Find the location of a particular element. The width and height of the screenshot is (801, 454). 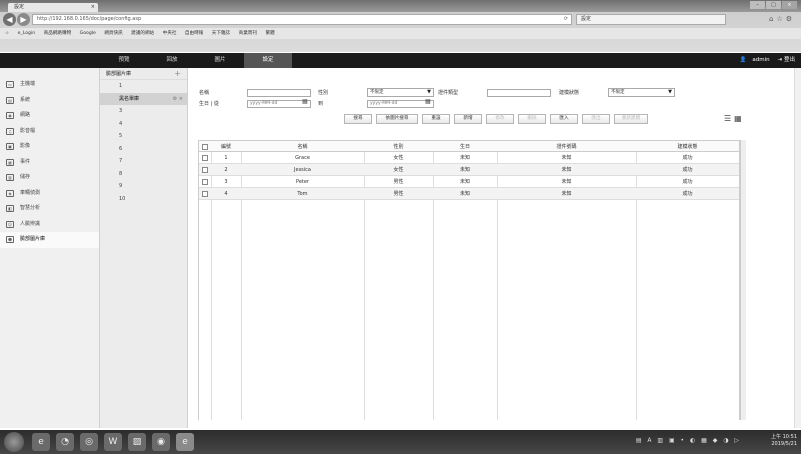

taskbar-app-camera-icon: ◉ is located at coordinates (161, 442).